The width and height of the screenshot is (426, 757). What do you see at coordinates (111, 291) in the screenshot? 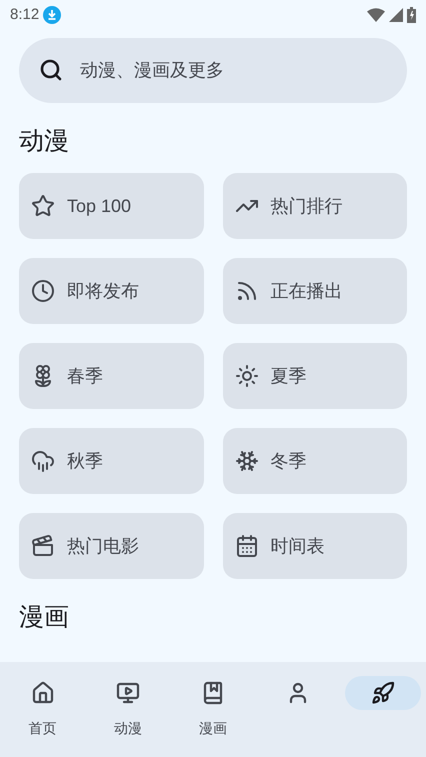
I see `category-tile: 即将发布` at bounding box center [111, 291].